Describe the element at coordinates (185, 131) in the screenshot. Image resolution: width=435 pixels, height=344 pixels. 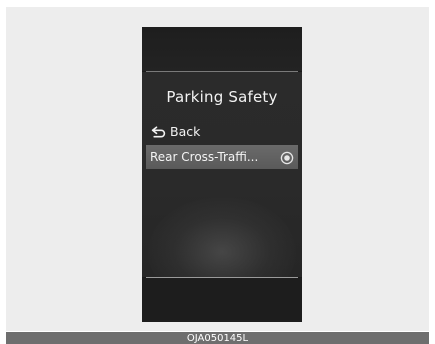
I see `back-label: Back` at that location.